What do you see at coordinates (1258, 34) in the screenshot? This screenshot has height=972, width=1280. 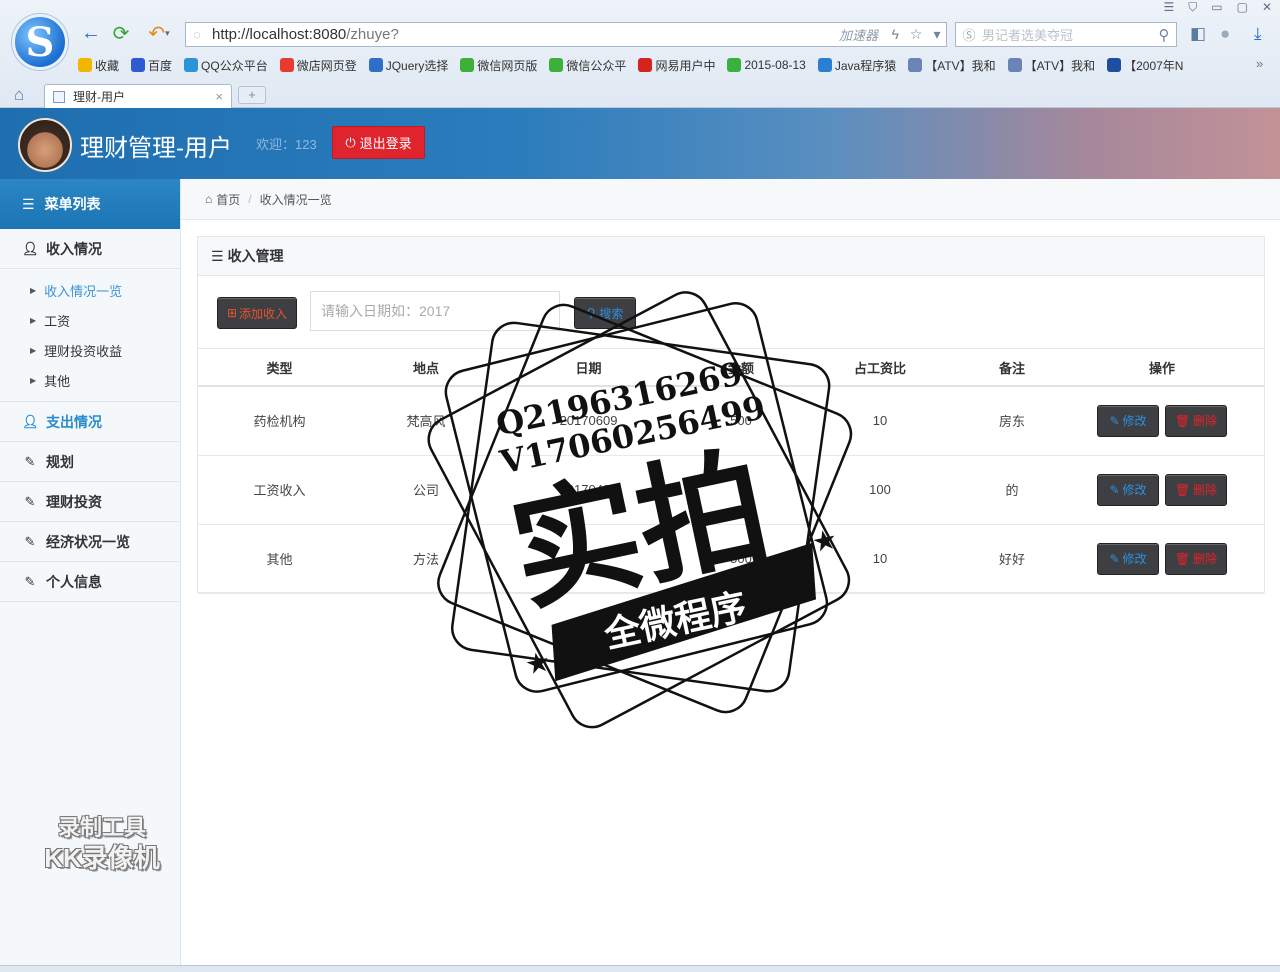 I see `download-icon: ⤓` at bounding box center [1258, 34].